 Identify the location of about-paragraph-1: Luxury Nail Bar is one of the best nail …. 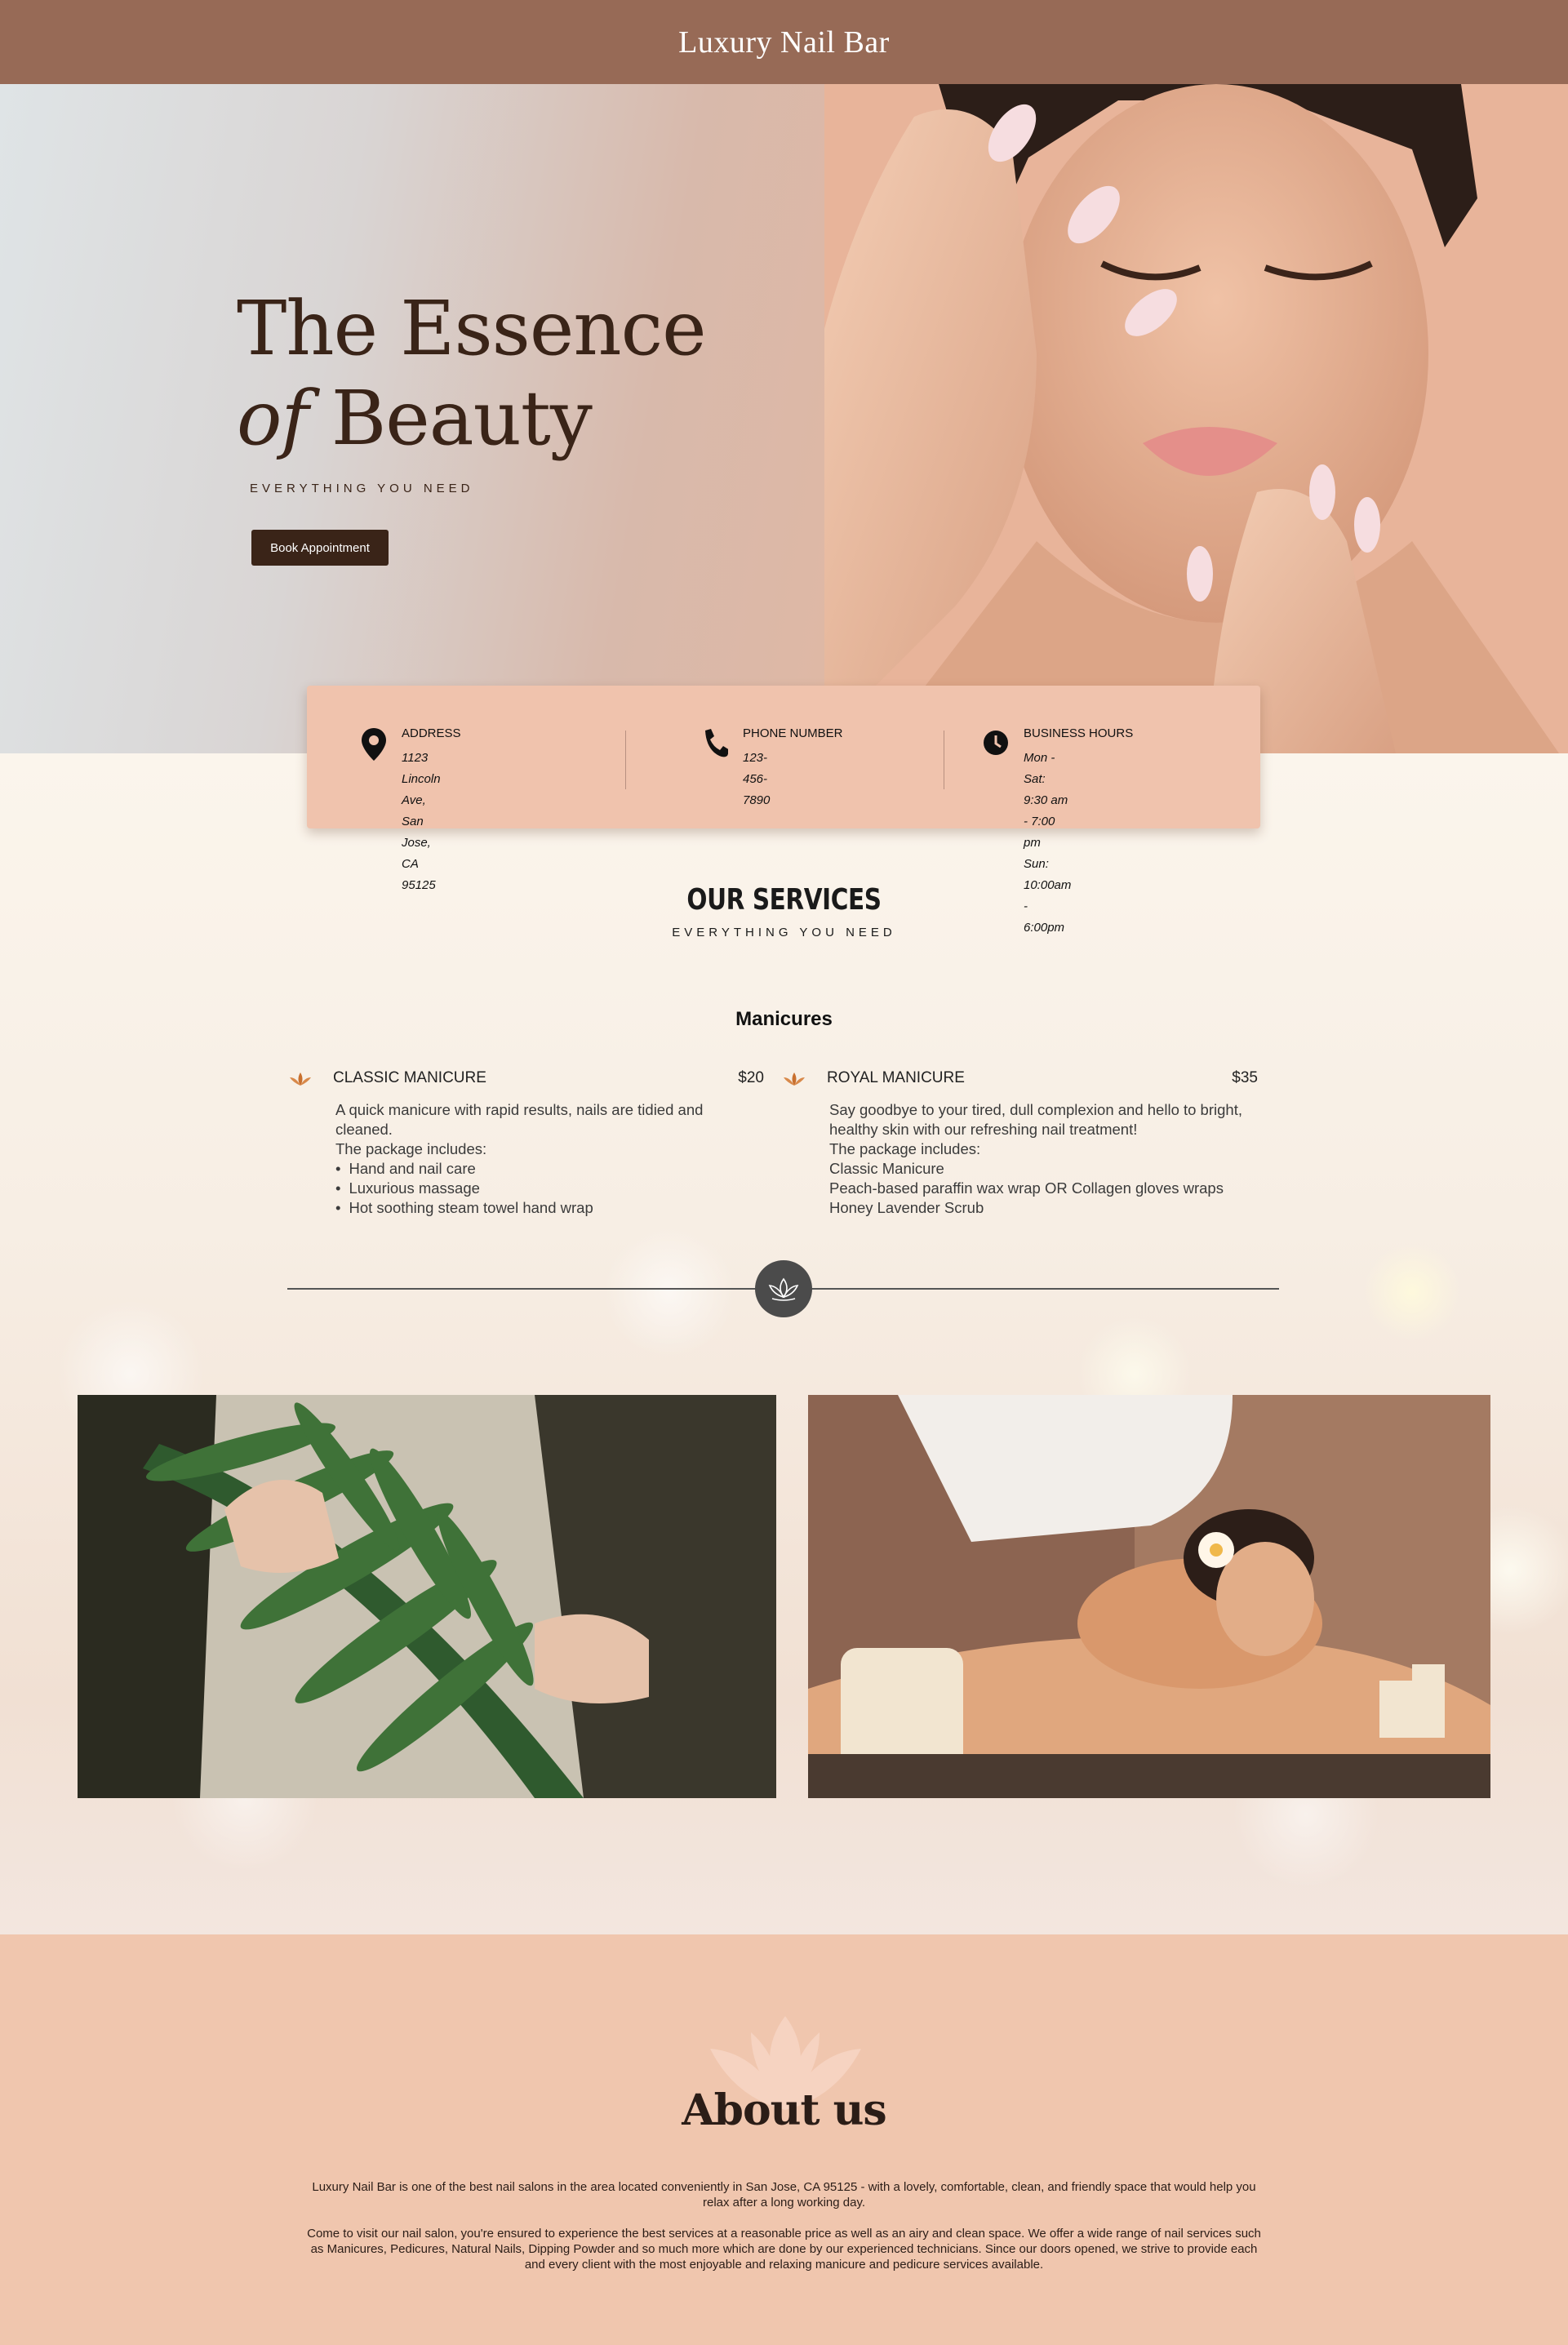
(784, 2195).